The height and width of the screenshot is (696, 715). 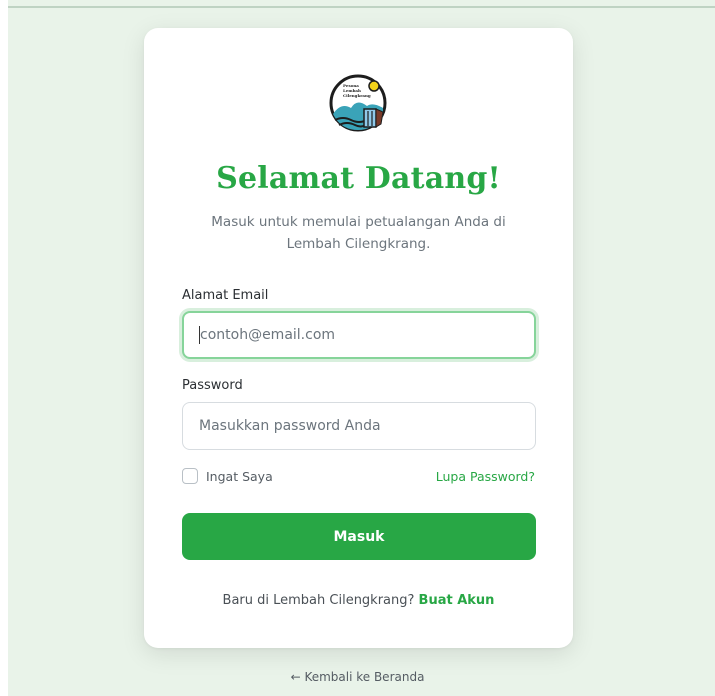 I want to click on login-button: Masuk, so click(x=359, y=536).